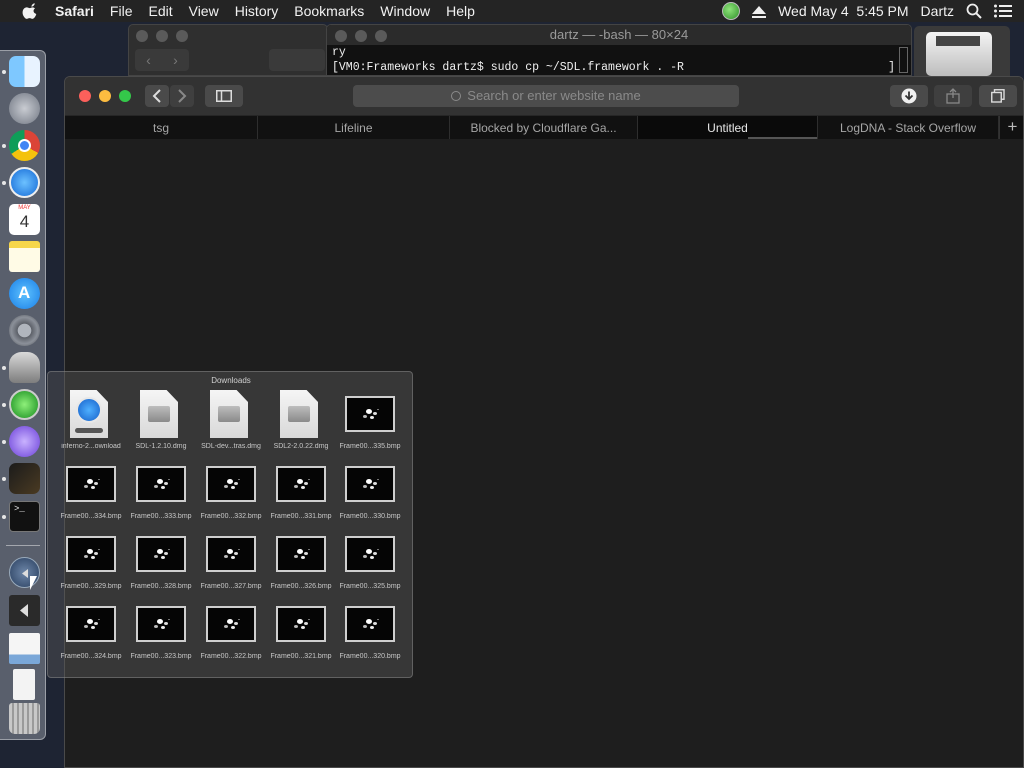 The image size is (1024, 768). I want to click on mouse-pointer-icon, so click(33, 583).